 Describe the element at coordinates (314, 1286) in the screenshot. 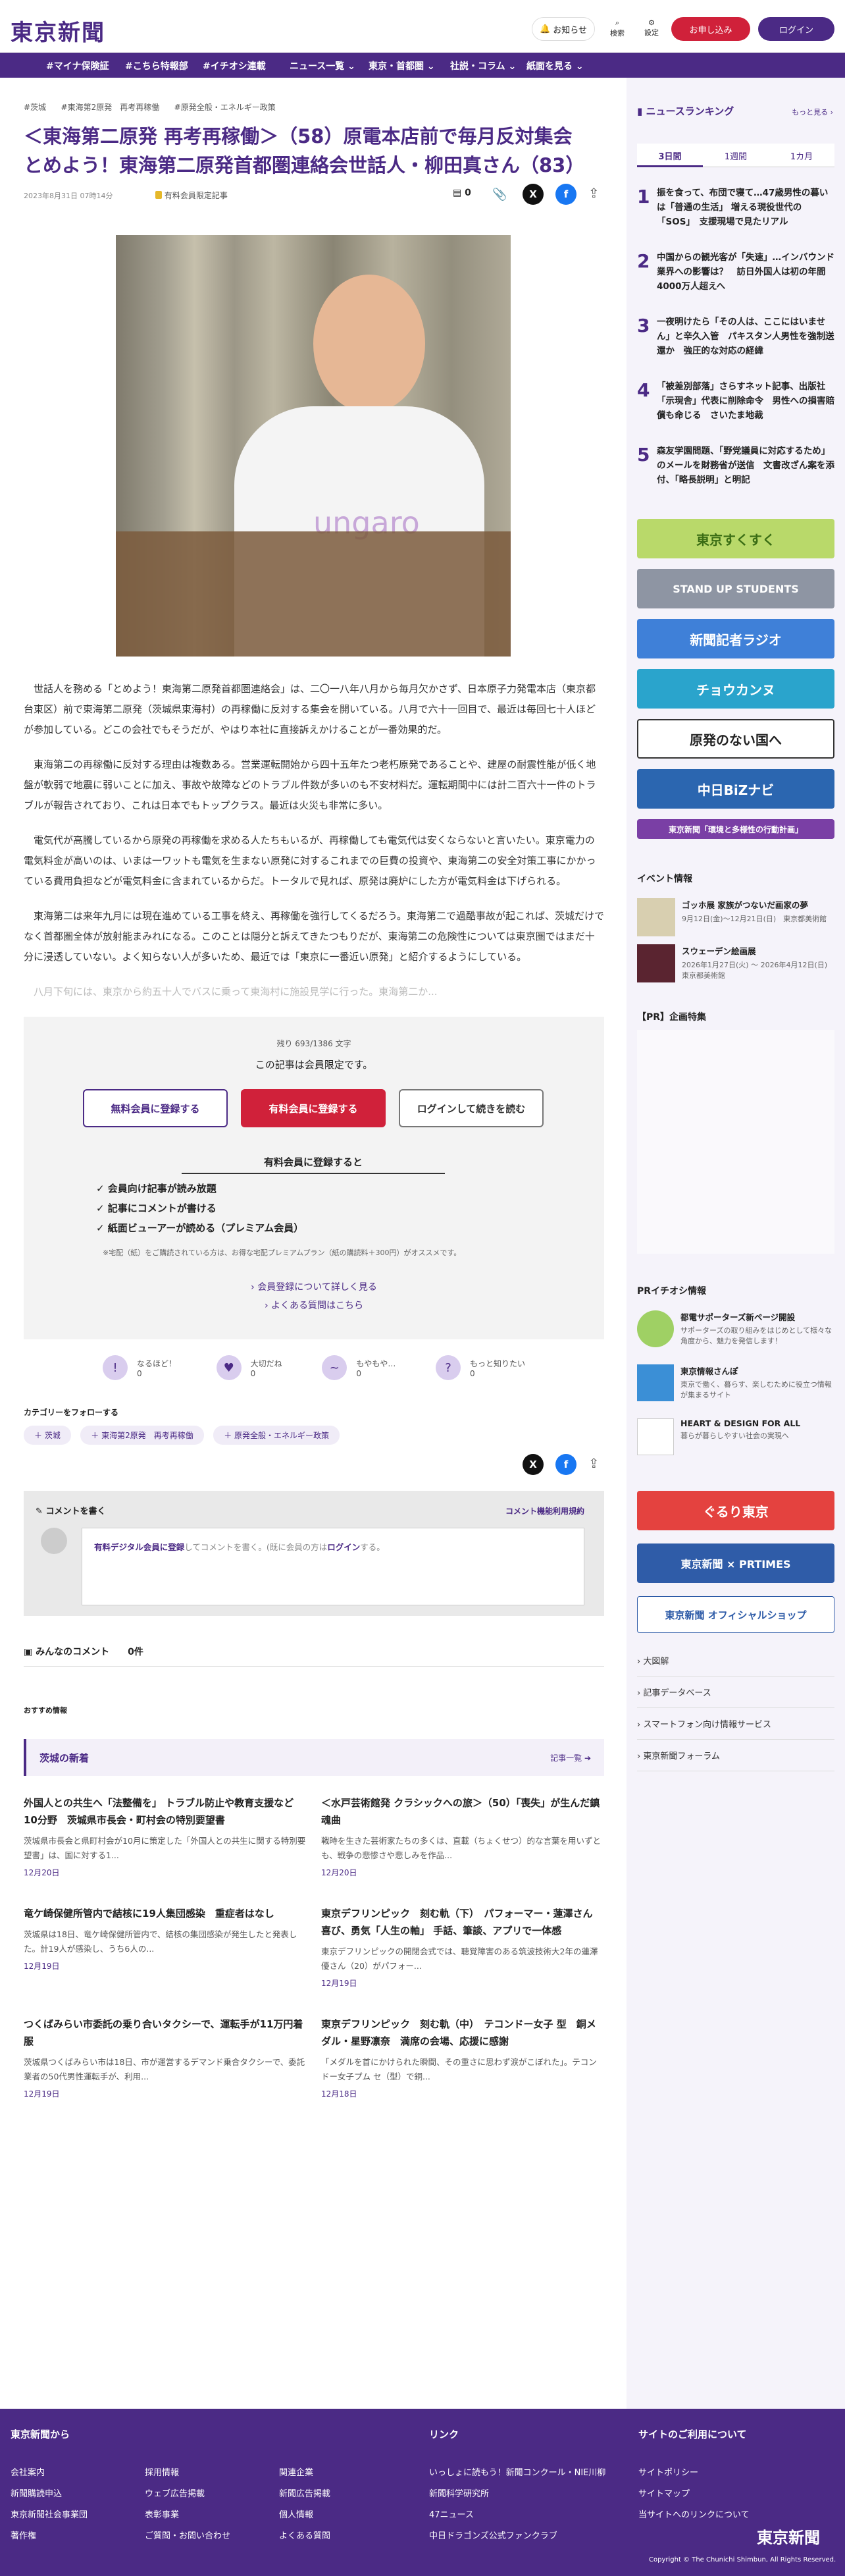

I see `member-info-link: › 会員登録について詳しく見る` at that location.